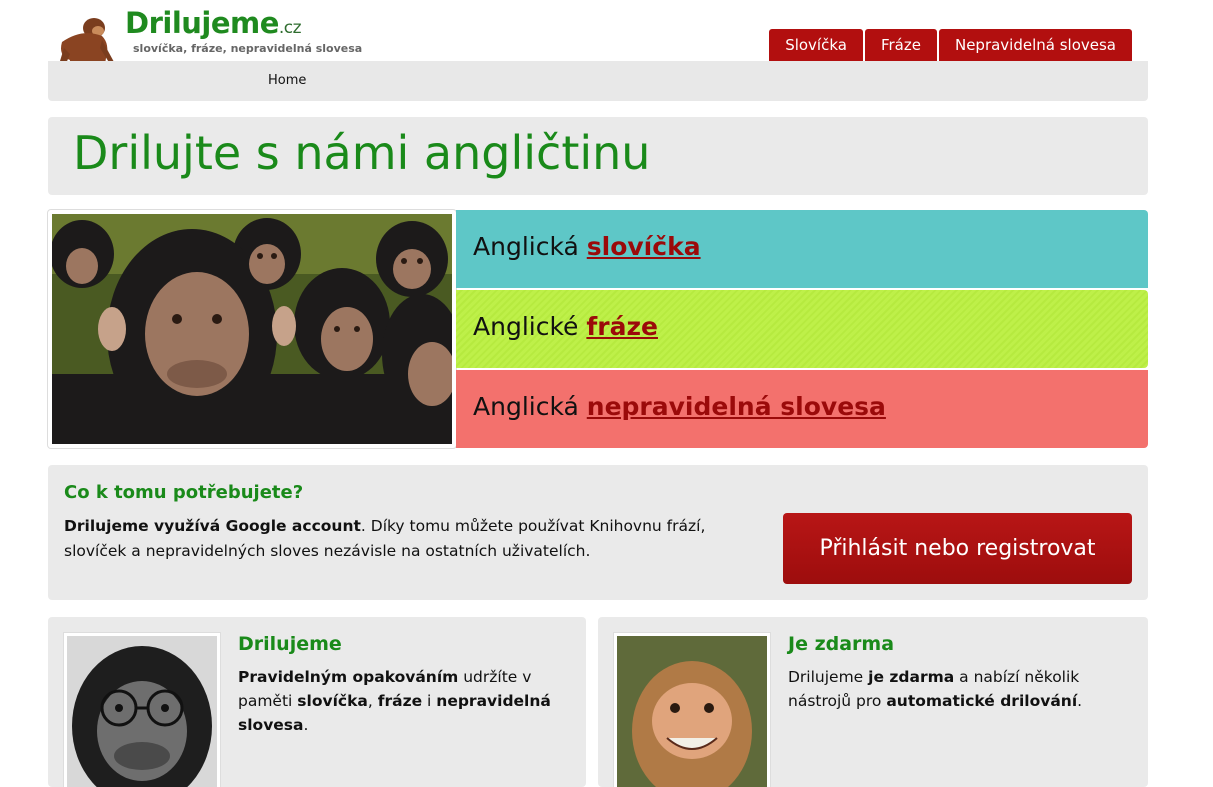  Describe the element at coordinates (816, 45) in the screenshot. I see `nav-tab-slovicka: Slovíčka` at that location.